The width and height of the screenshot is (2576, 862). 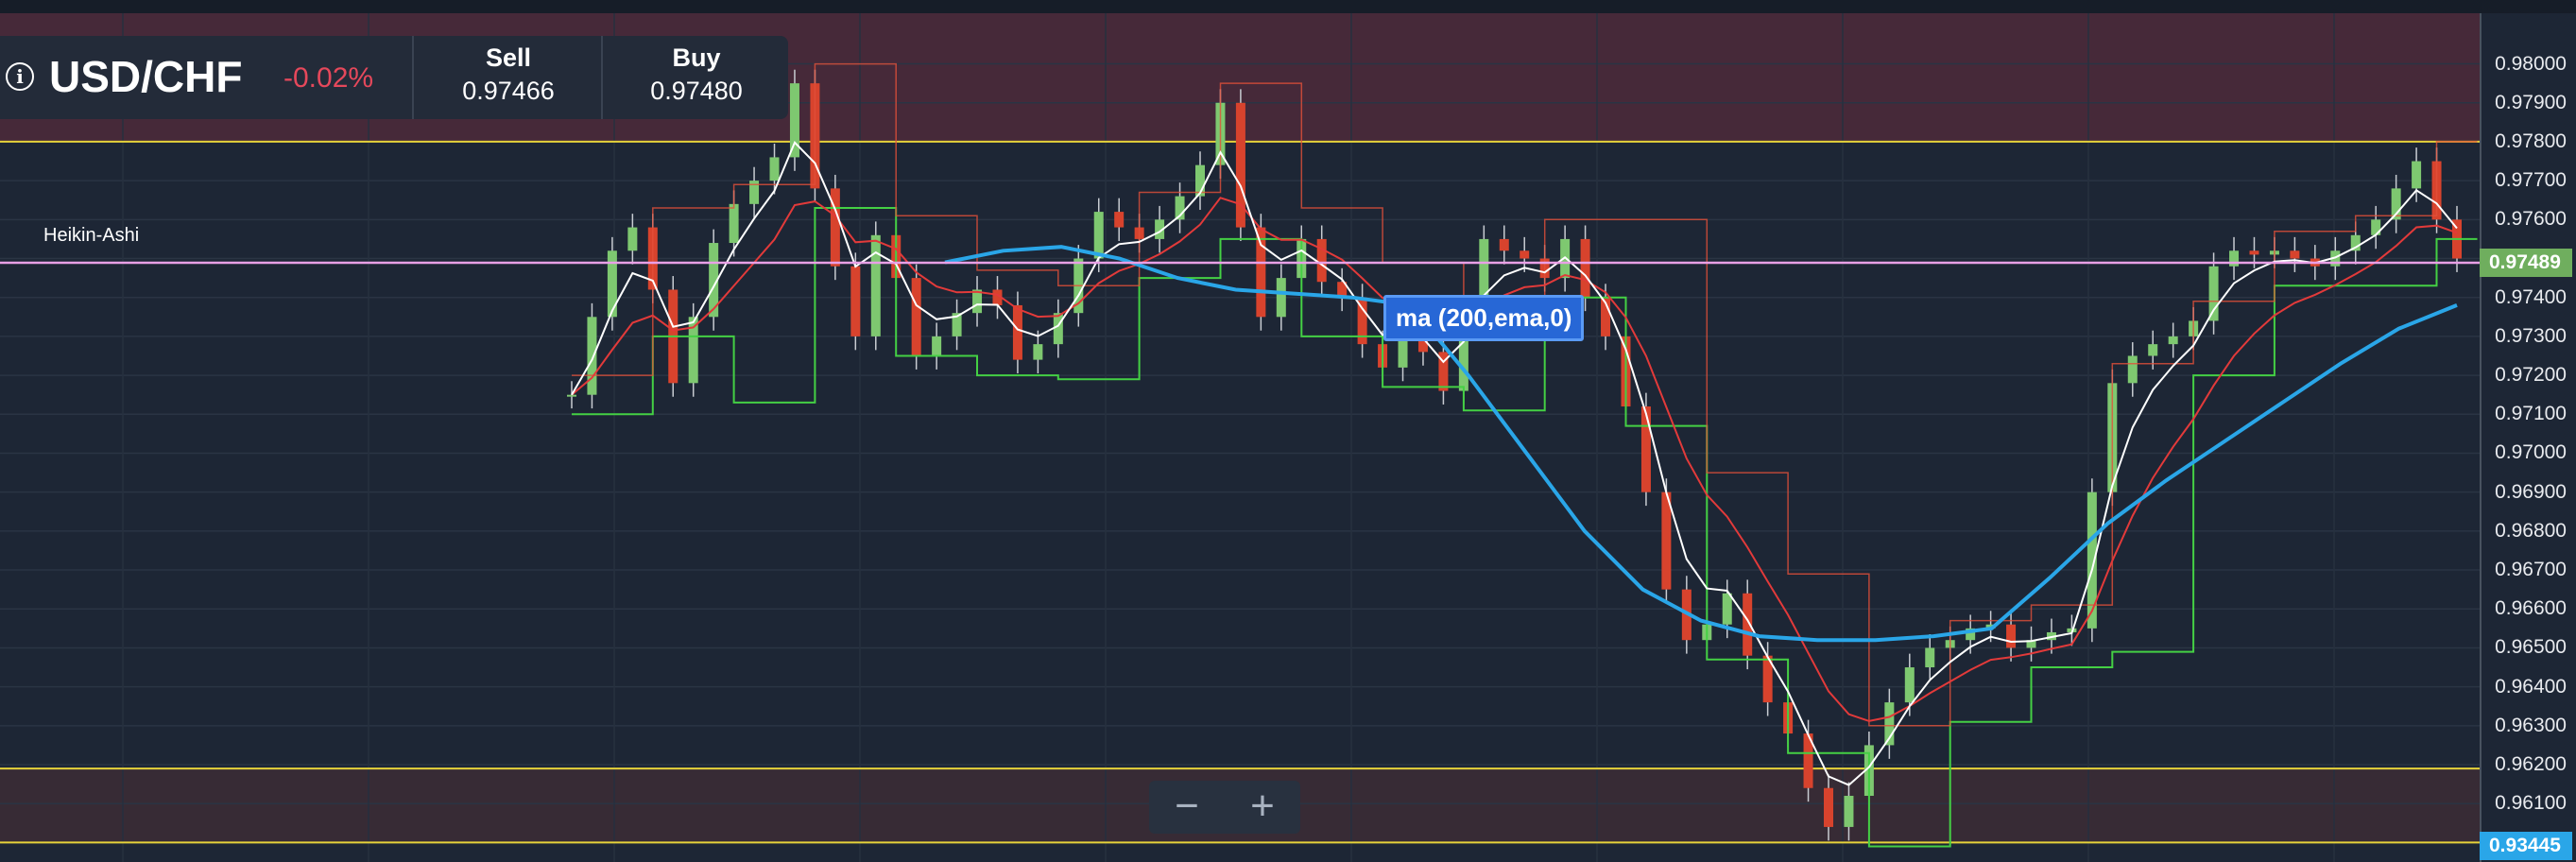 I want to click on price-tick-label: 0.97100, so click(x=2531, y=414).